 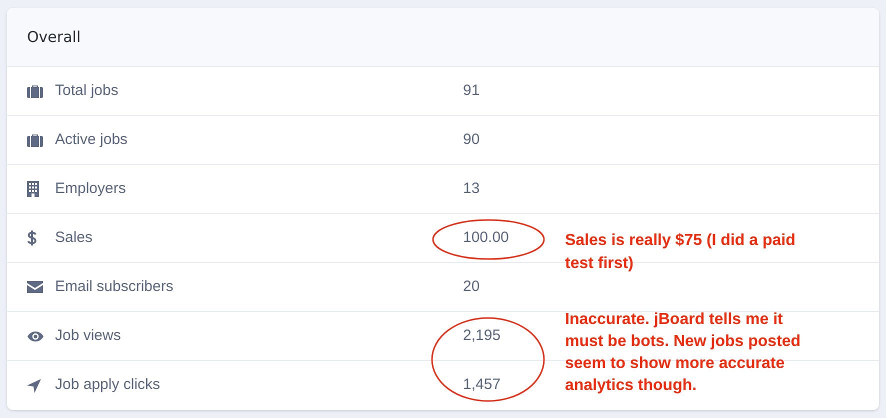 I want to click on stat-label: Total jobs, so click(x=87, y=90).